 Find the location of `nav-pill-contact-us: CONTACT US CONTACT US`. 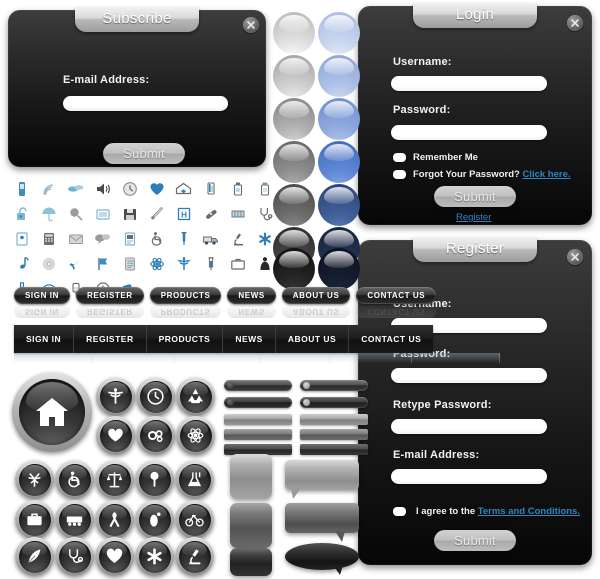

nav-pill-contact-us: CONTACT US CONTACT US is located at coordinates (396, 302).